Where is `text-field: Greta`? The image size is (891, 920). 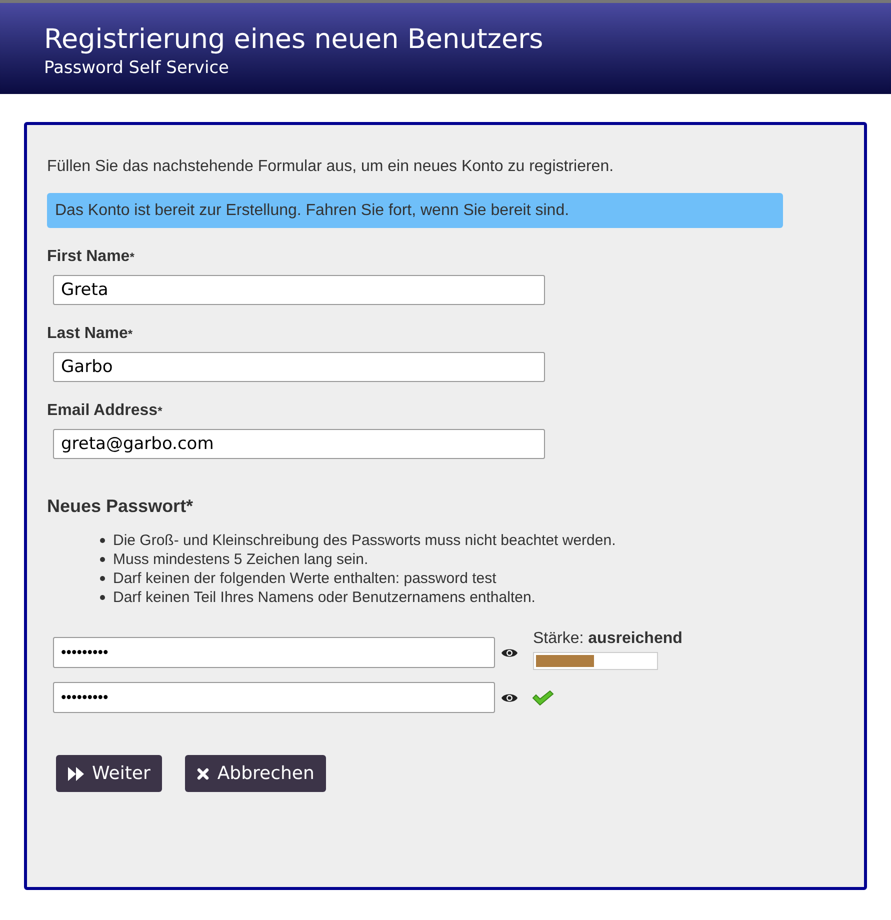 text-field: Greta is located at coordinates (299, 290).